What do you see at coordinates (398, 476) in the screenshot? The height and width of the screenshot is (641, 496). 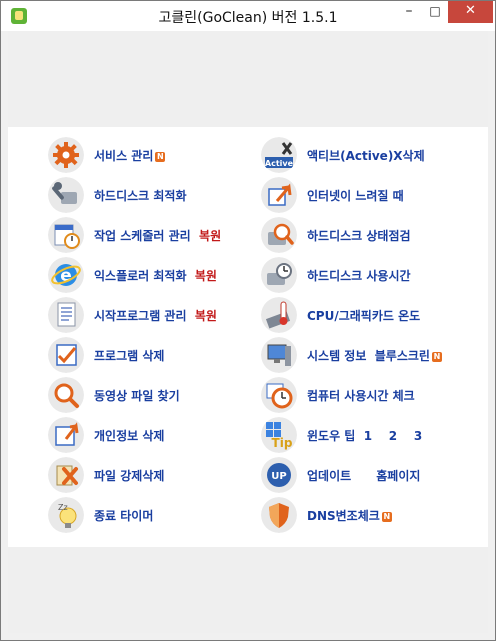 I see `homepage-link: 홈페이지` at bounding box center [398, 476].